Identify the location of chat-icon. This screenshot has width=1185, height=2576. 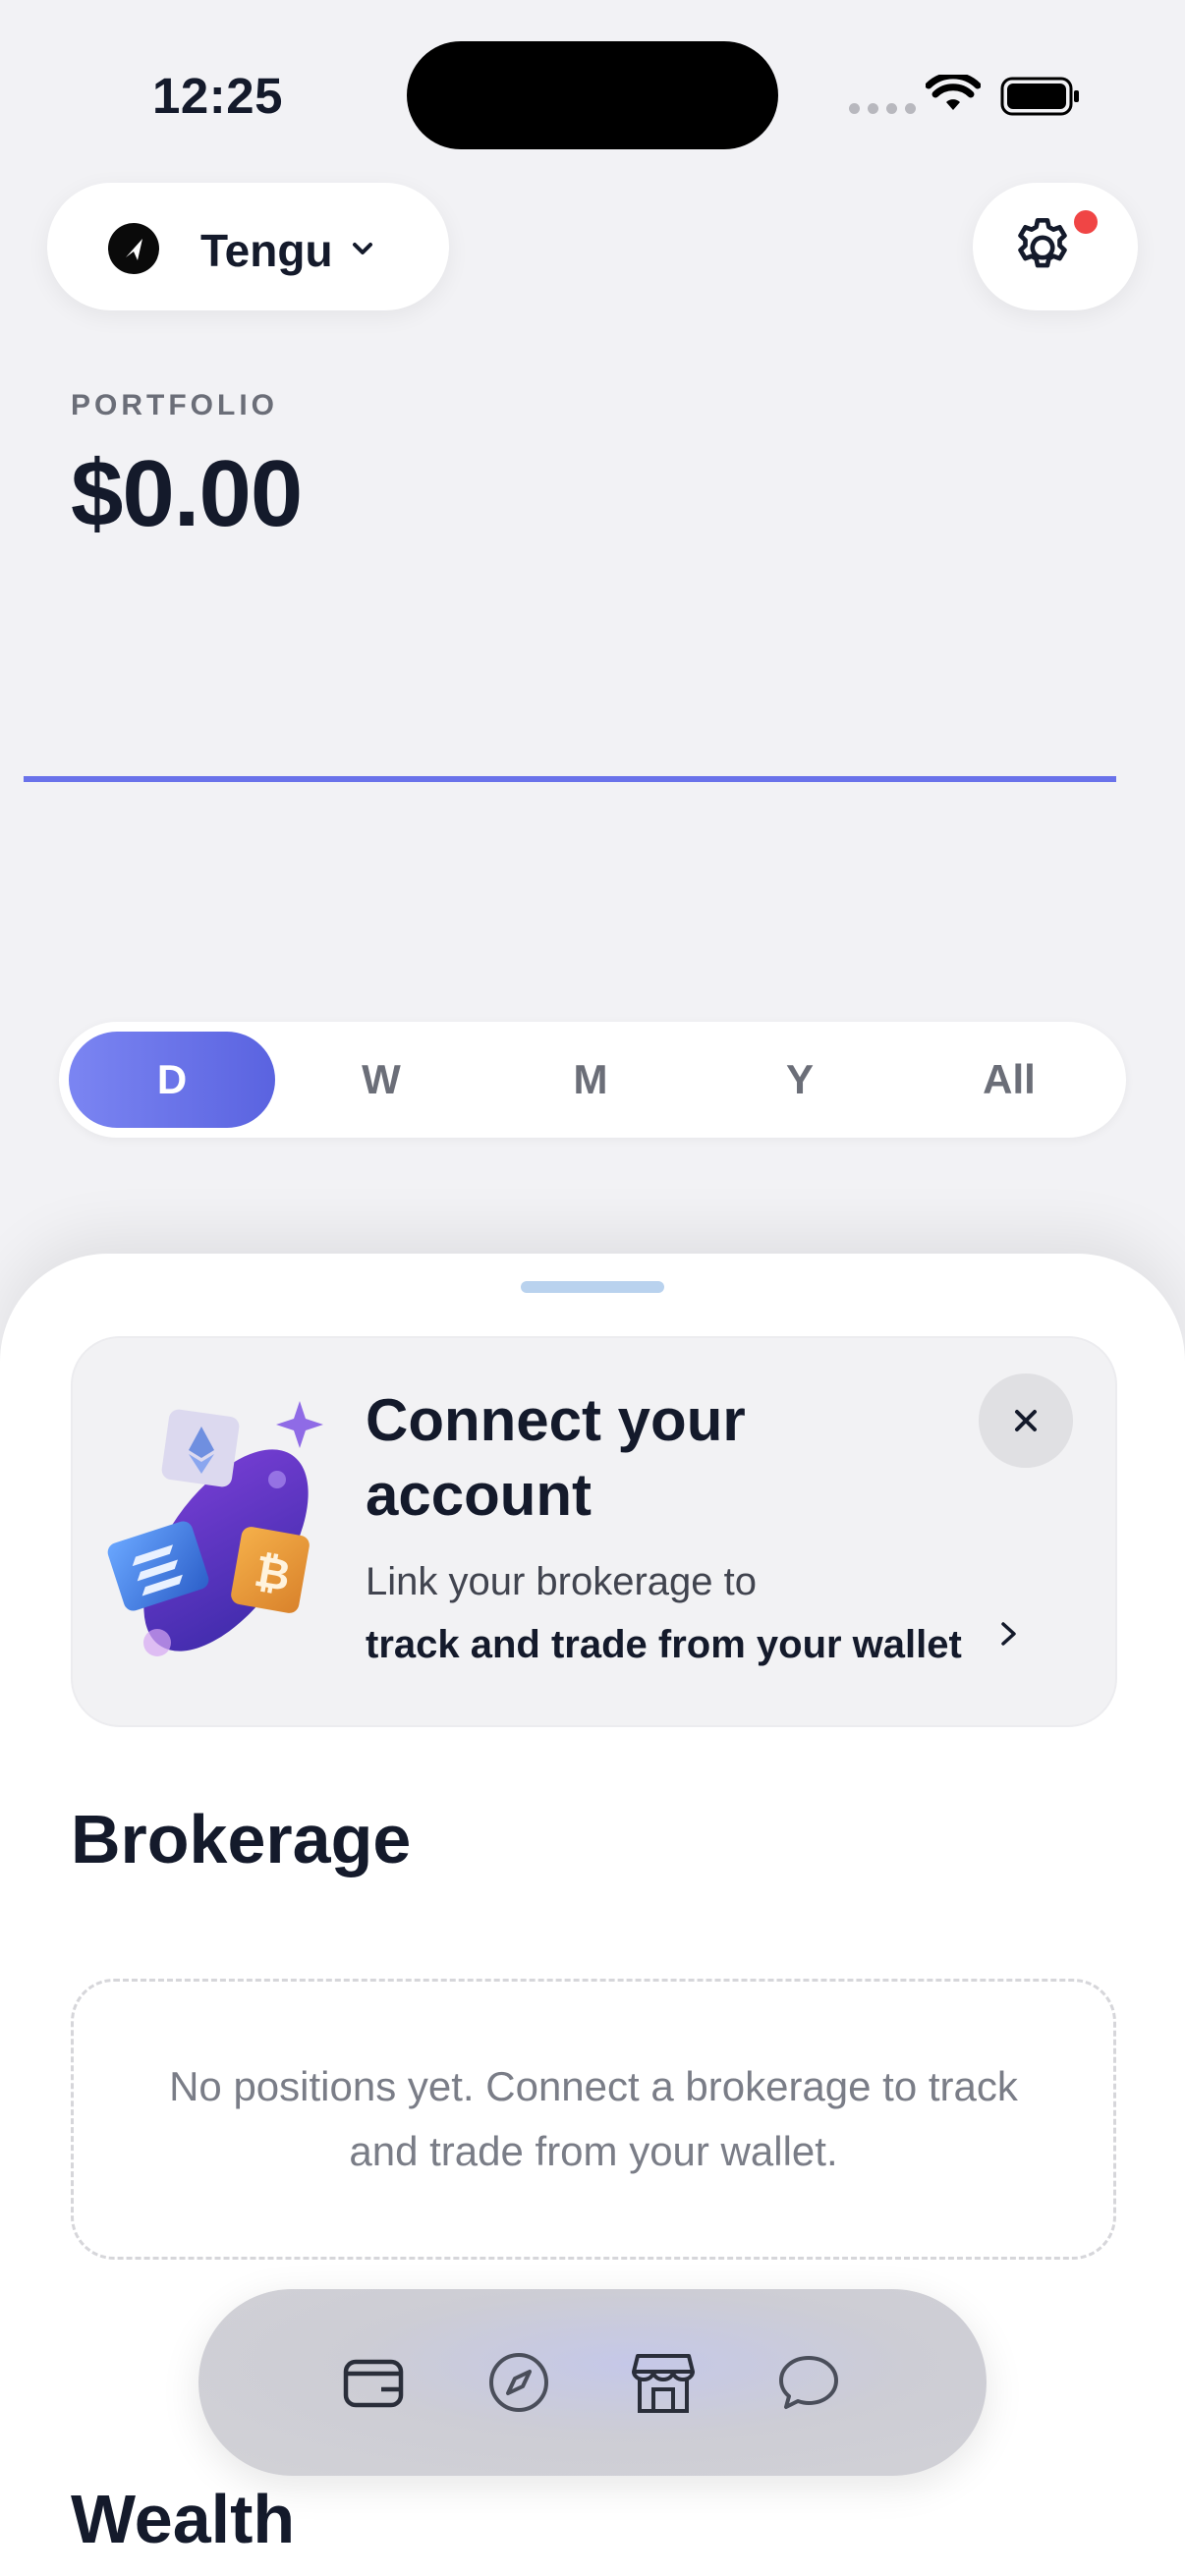
(809, 2382).